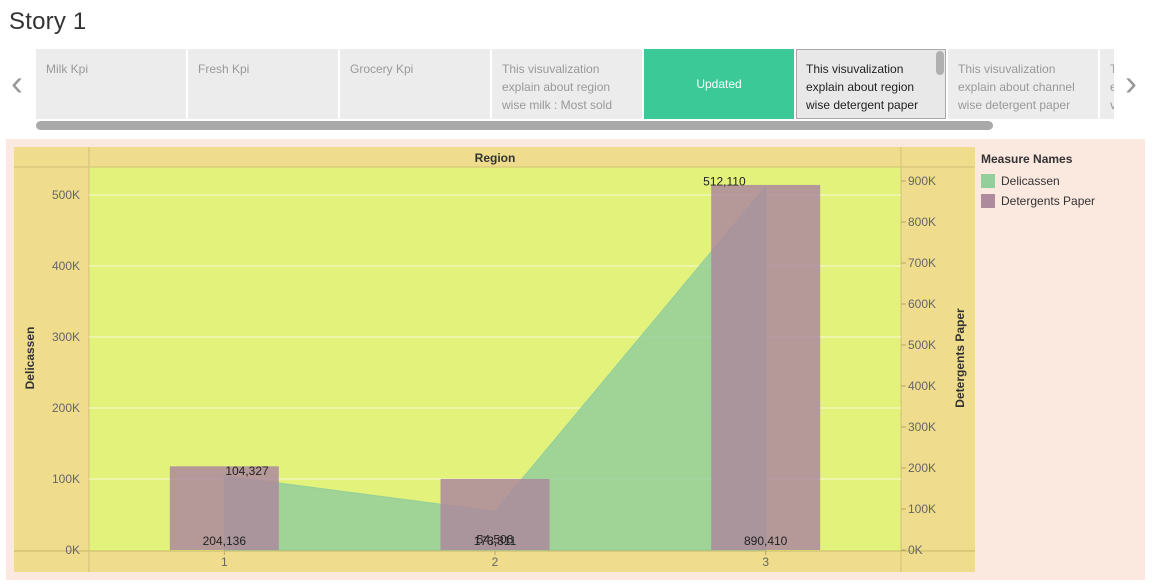  I want to click on data-label-detergents-paper: 173,311, so click(495, 541).